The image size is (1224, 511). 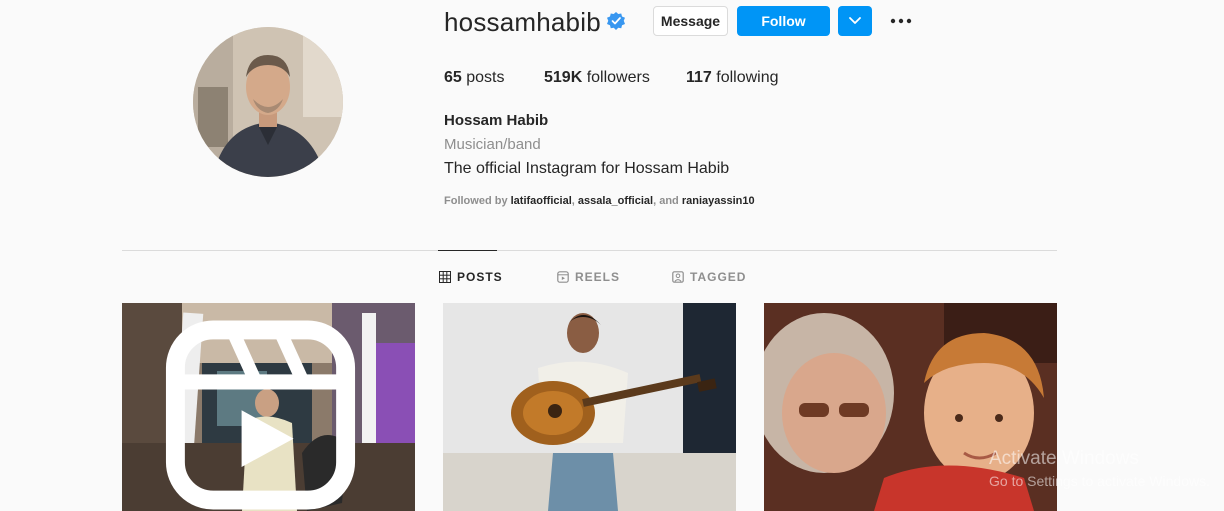 I want to click on profile-avatar, so click(x=268, y=102).